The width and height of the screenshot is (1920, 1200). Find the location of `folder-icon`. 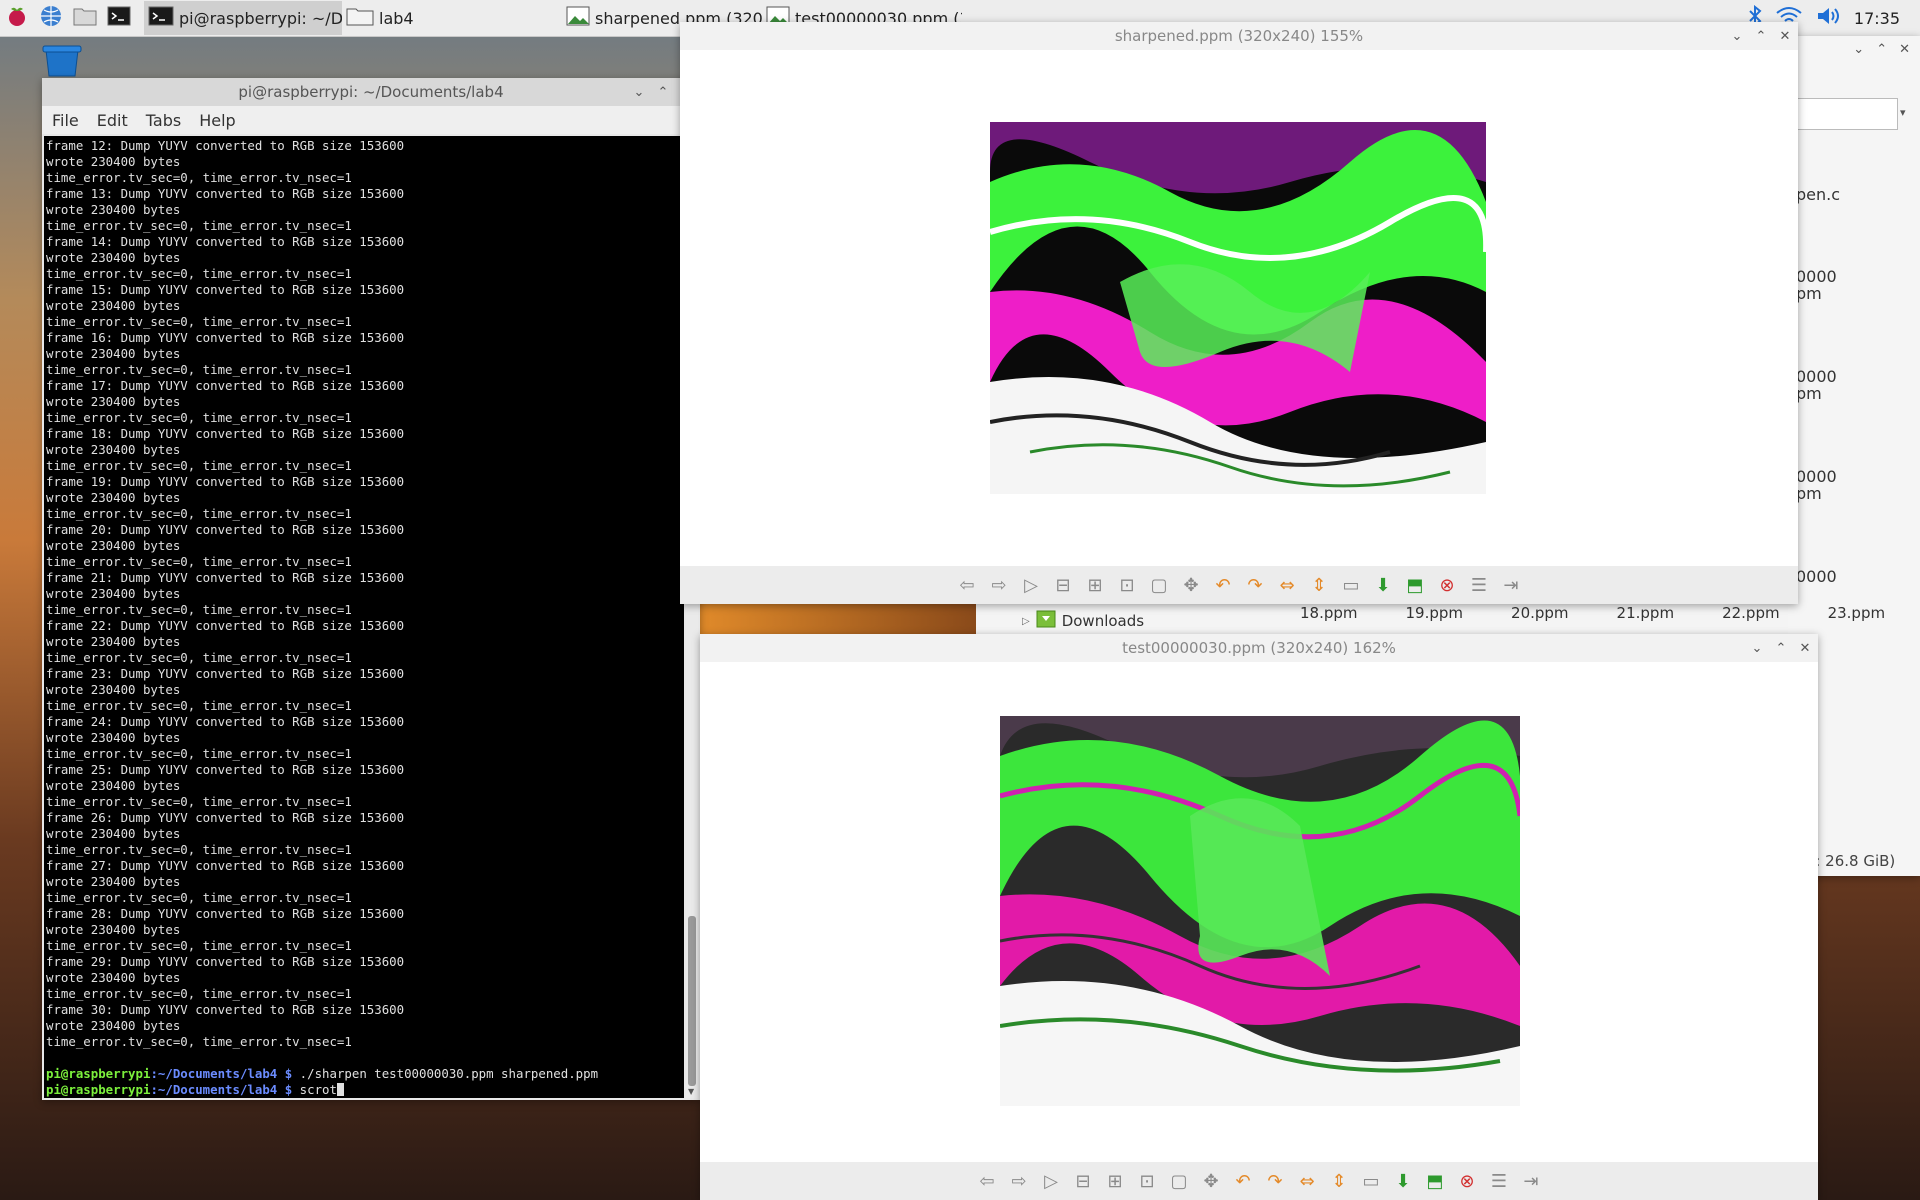

folder-icon is located at coordinates (360, 18).